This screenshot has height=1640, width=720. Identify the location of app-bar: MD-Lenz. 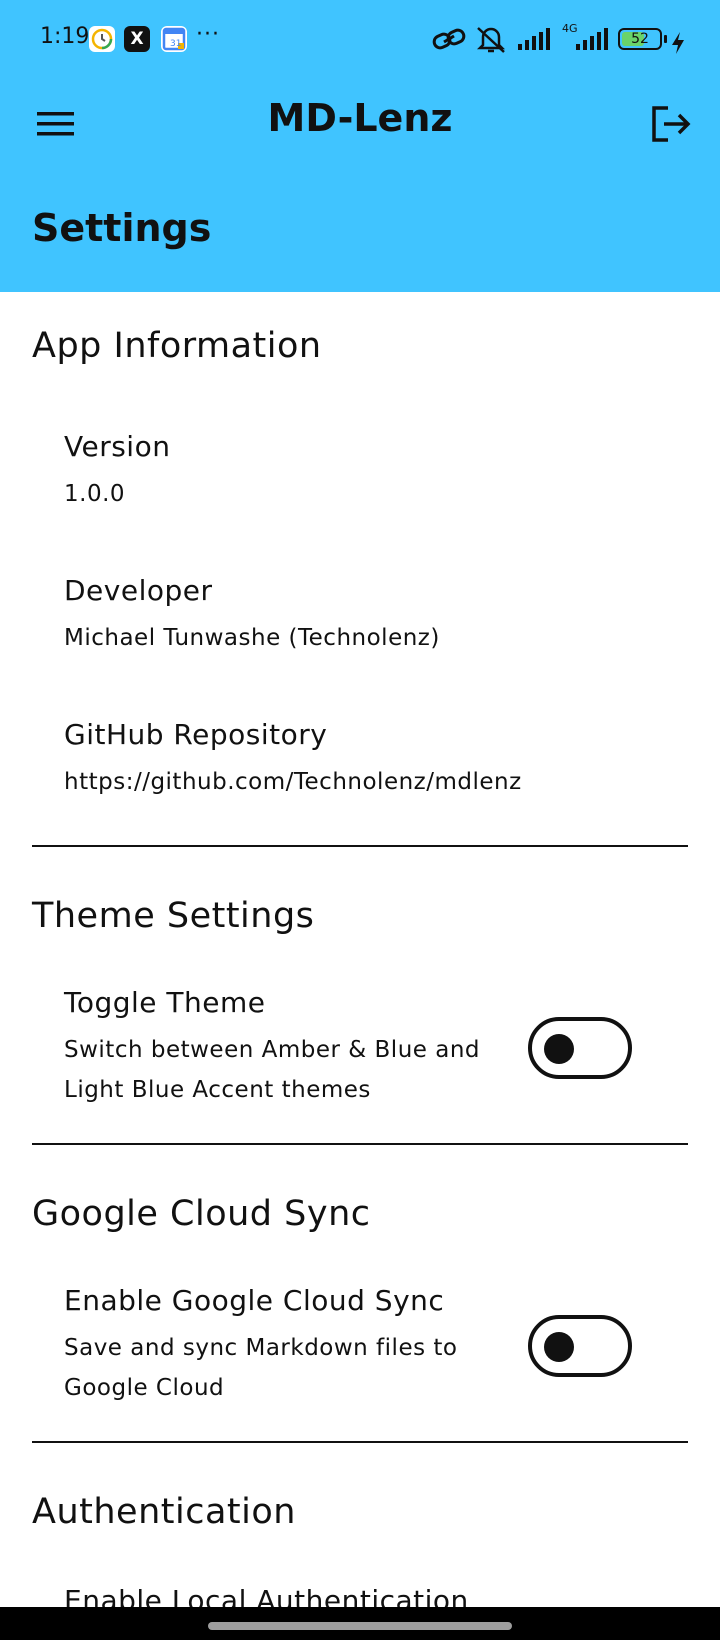
(360, 122).